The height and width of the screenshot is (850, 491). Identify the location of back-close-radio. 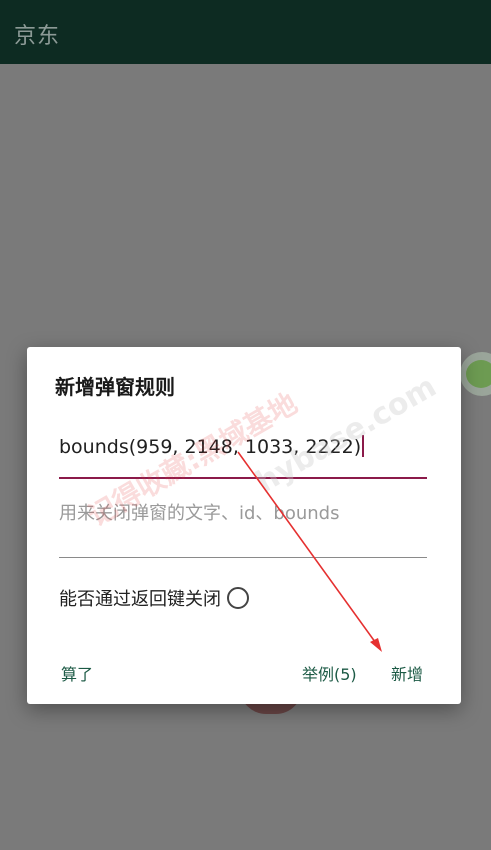
(238, 598).